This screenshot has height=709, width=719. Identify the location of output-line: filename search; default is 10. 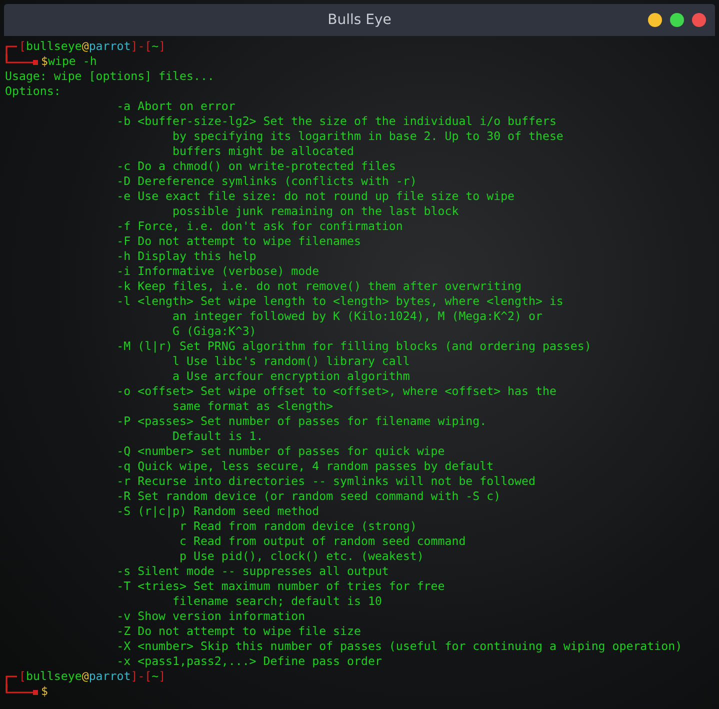
(277, 601).